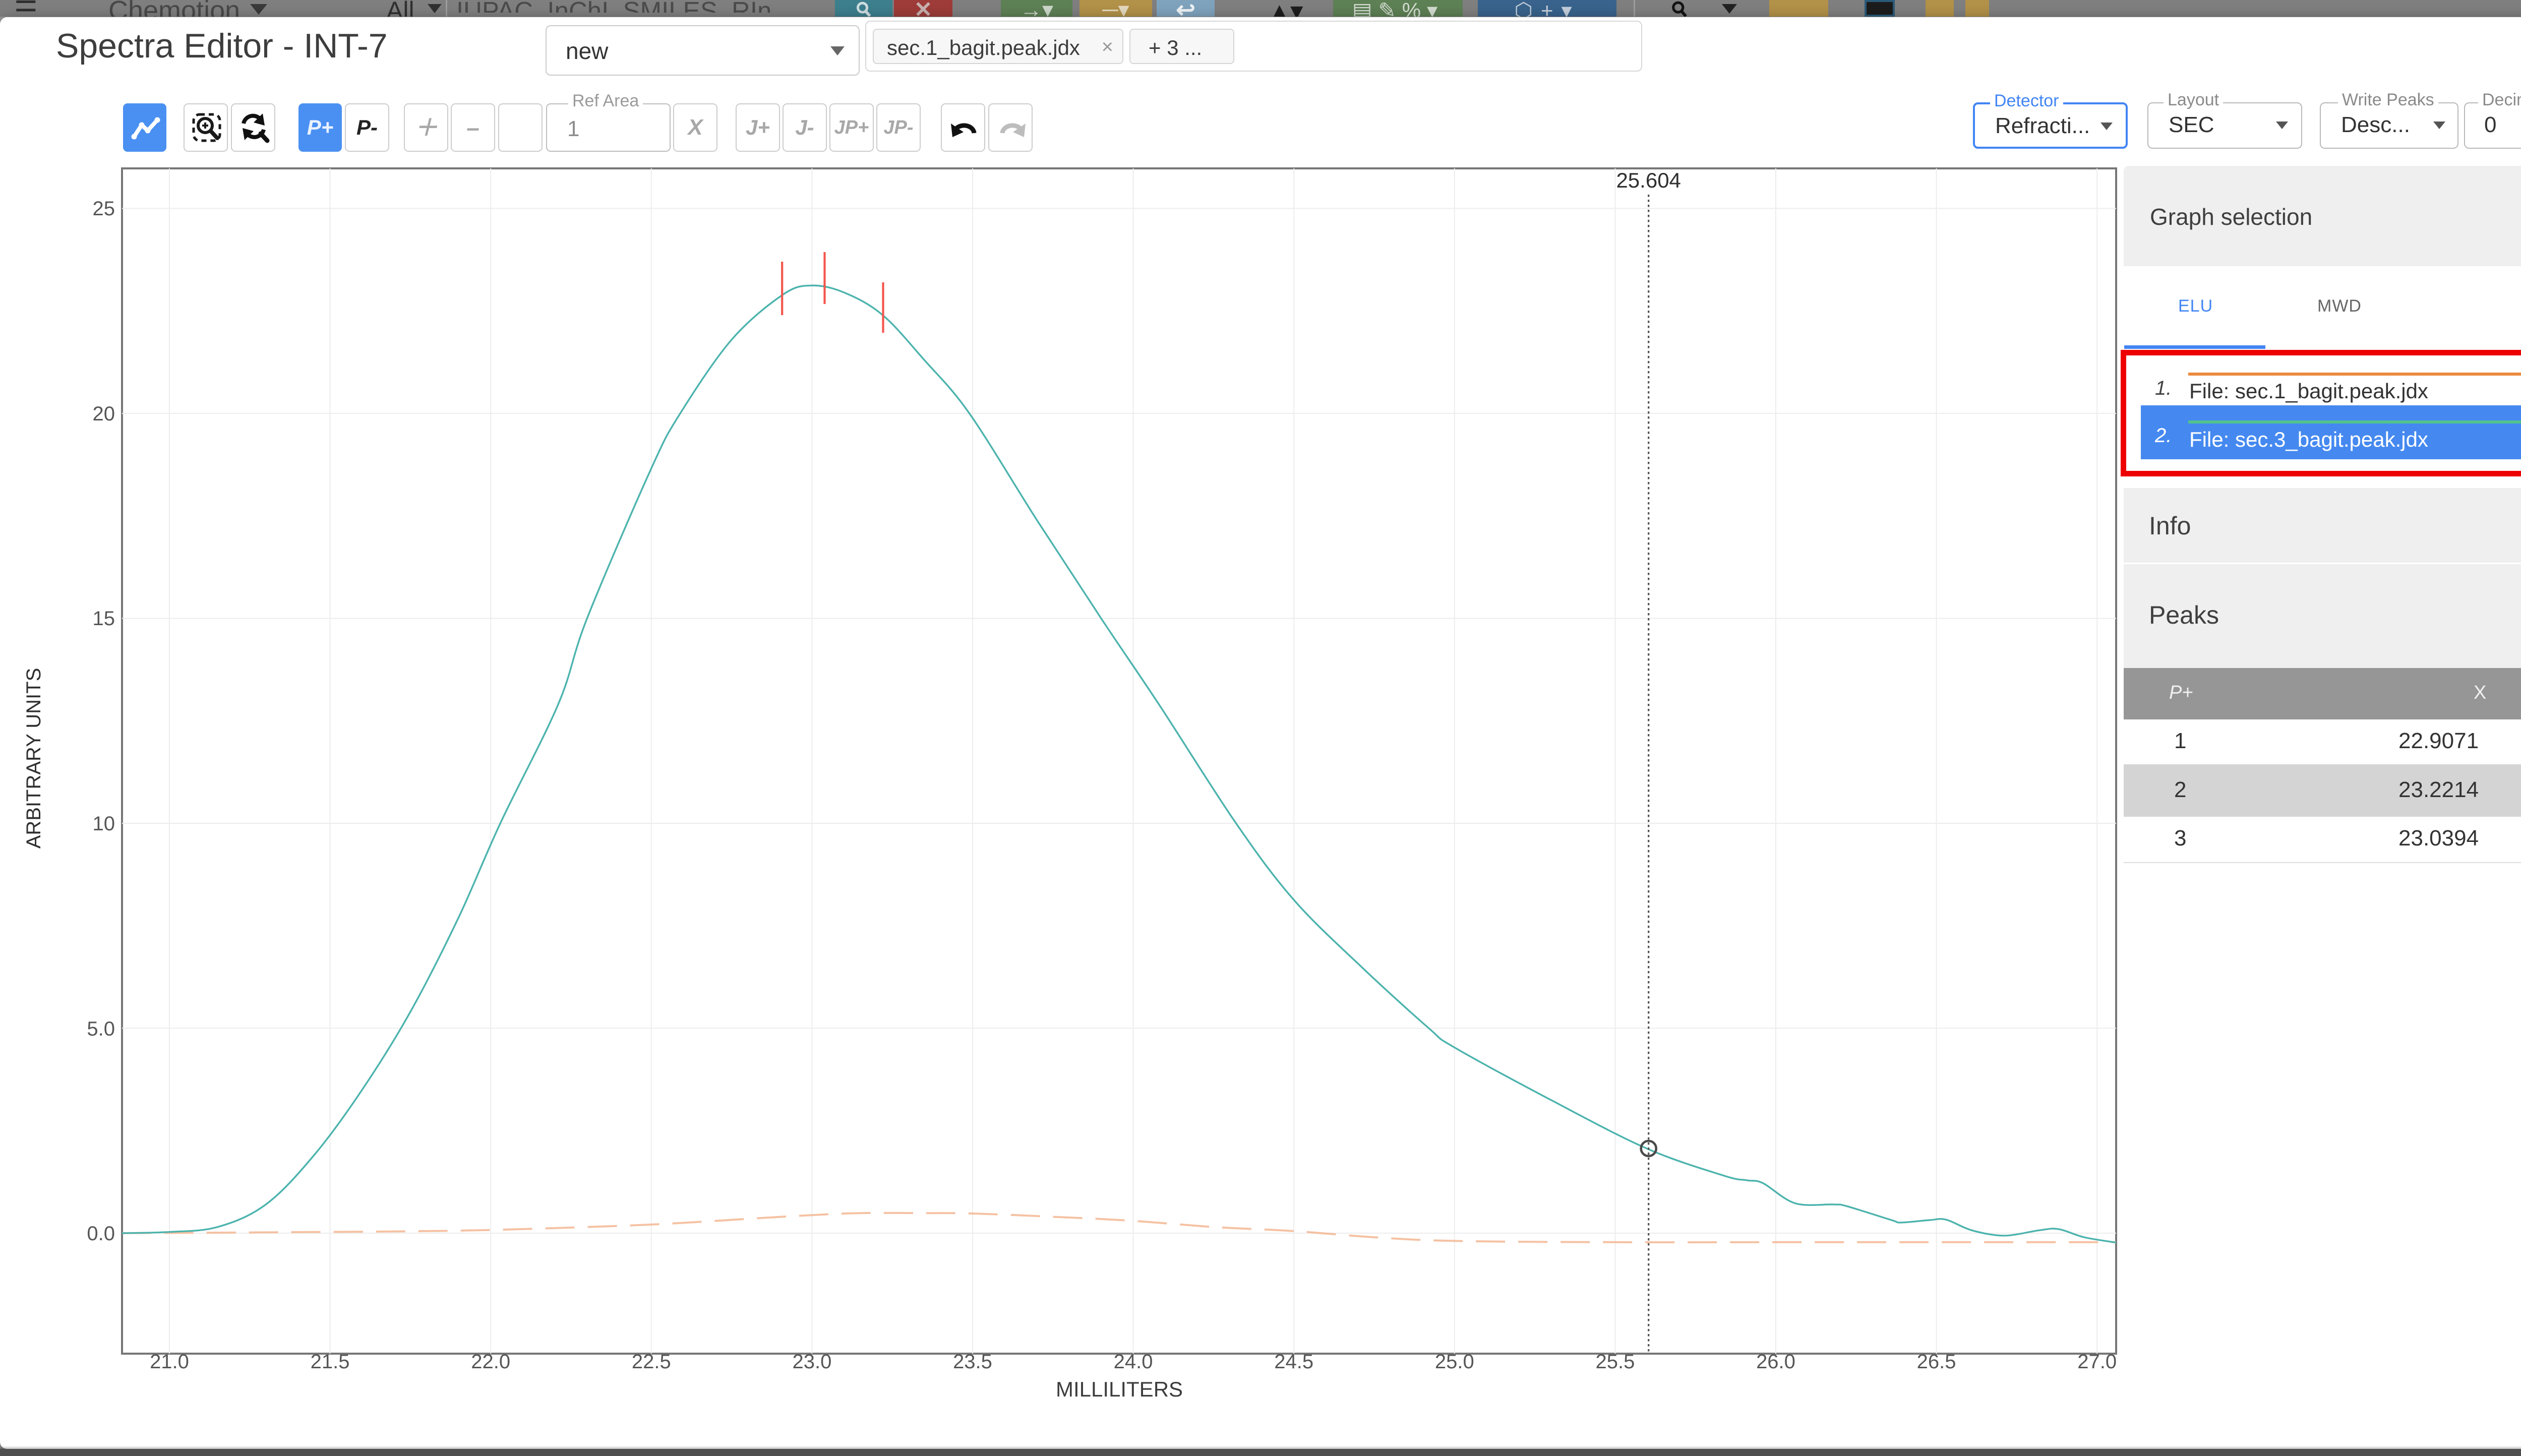 This screenshot has width=2521, height=1456. What do you see at coordinates (1648, 180) in the screenshot?
I see `svg-text: 25.604` at bounding box center [1648, 180].